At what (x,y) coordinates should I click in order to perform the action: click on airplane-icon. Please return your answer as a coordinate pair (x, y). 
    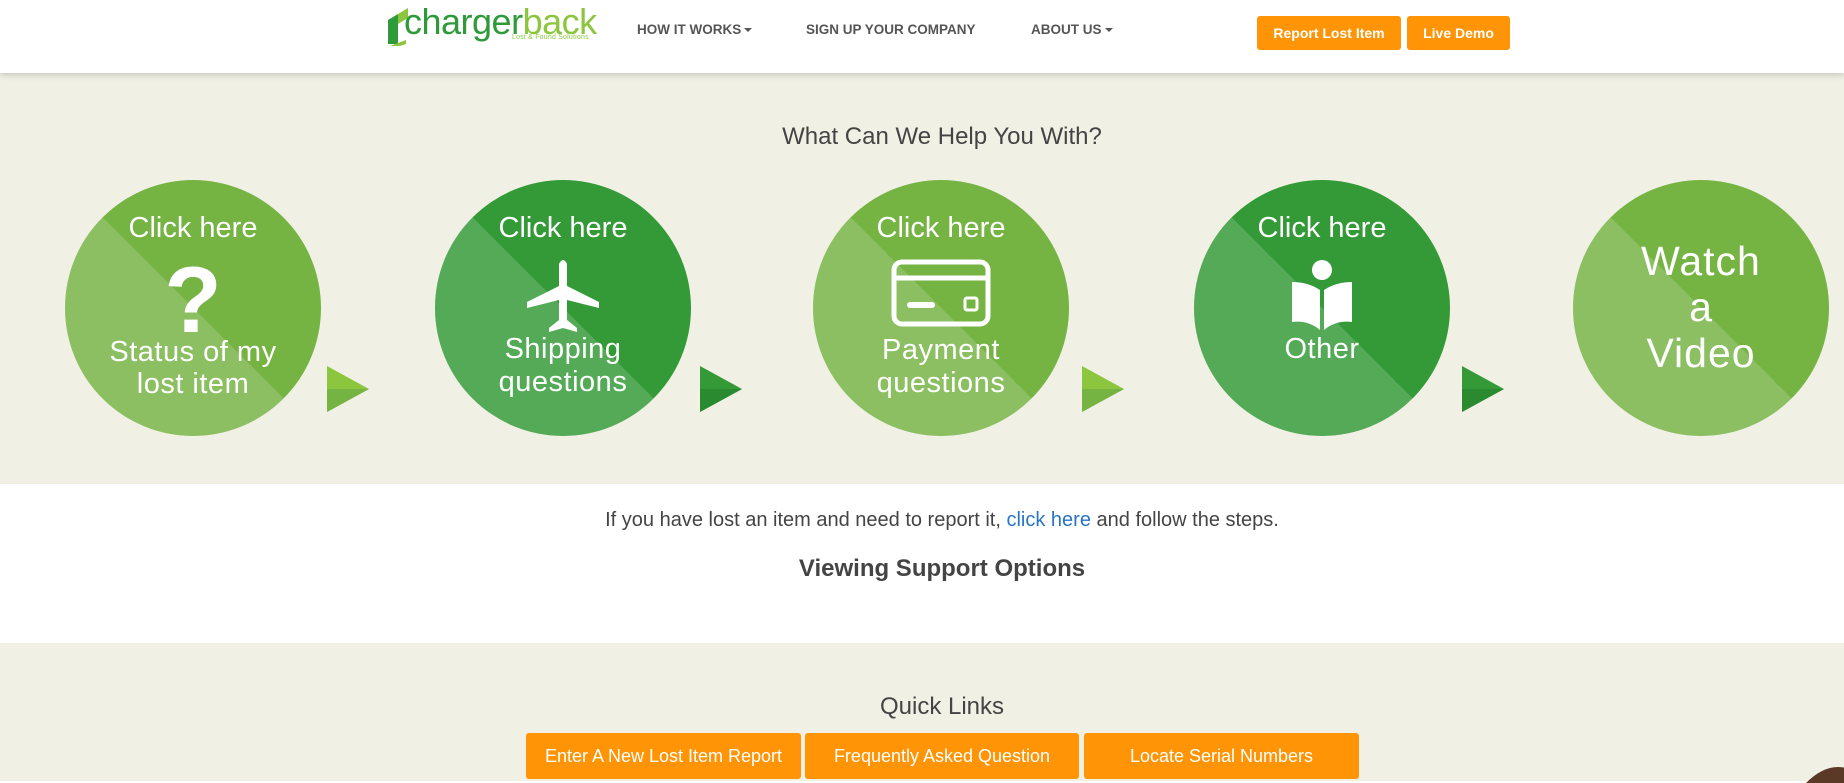
    Looking at the image, I should click on (563, 296).